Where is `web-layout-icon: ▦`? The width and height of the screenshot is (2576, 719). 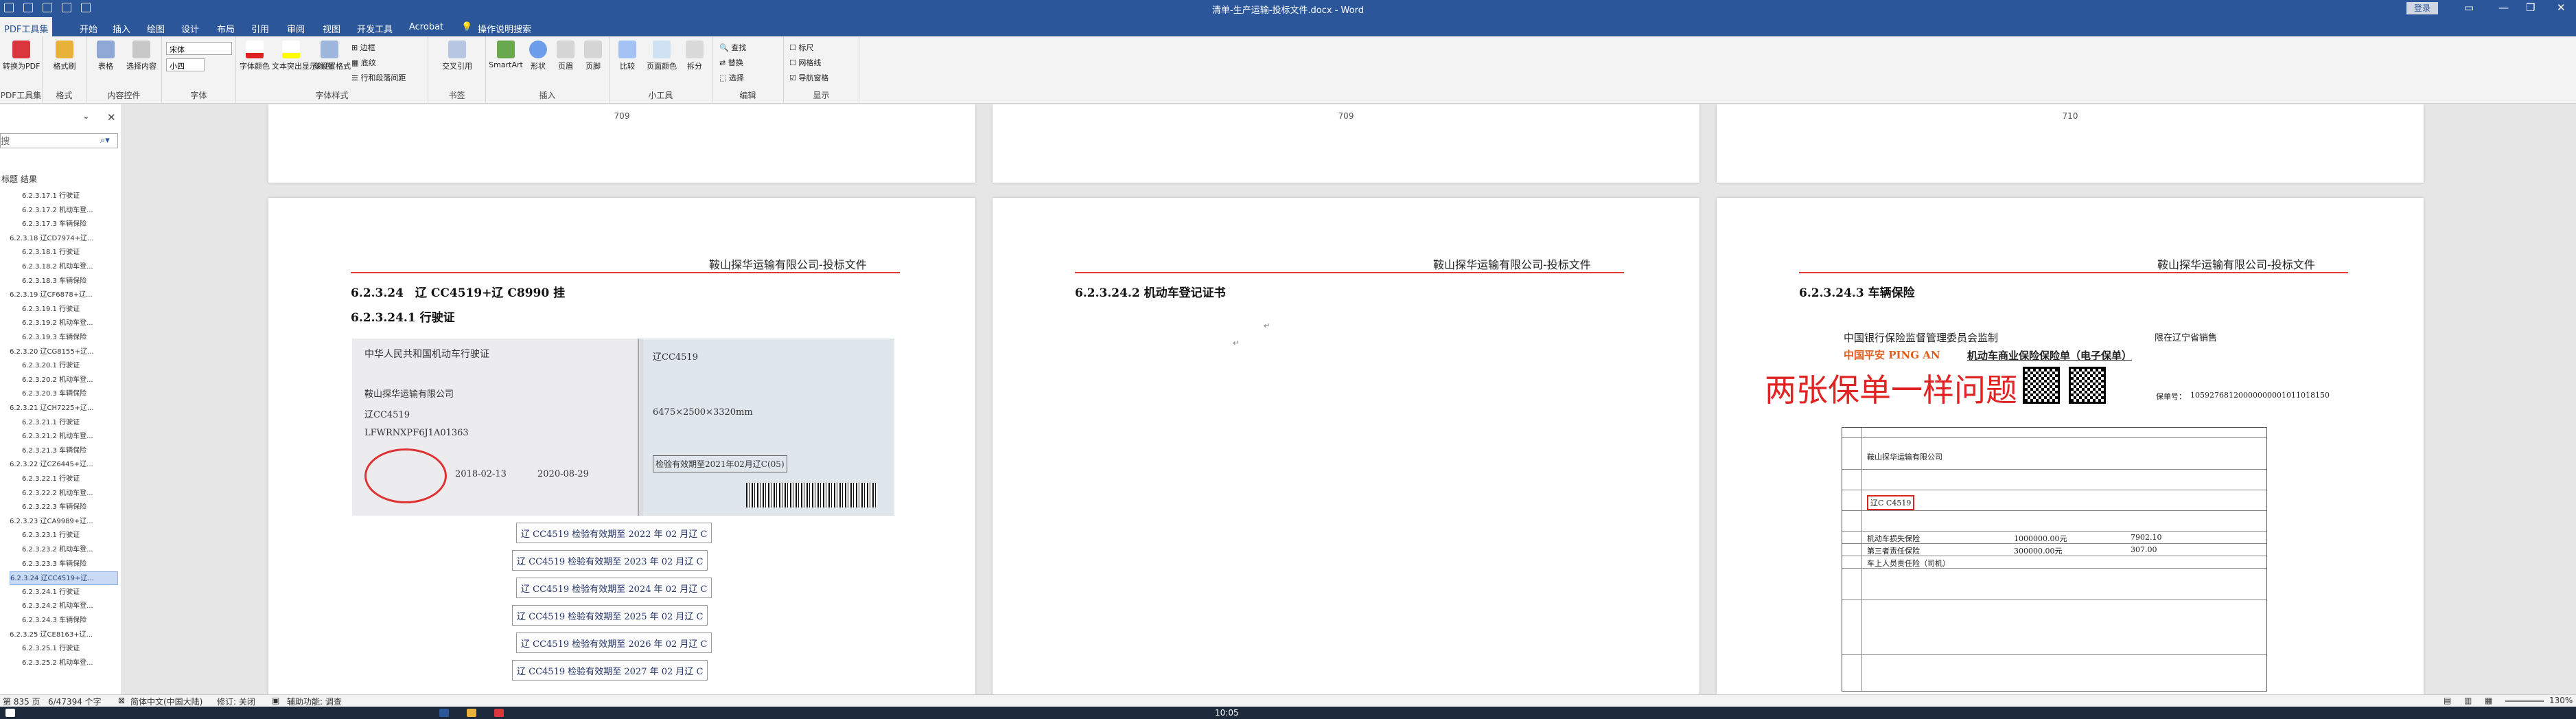 web-layout-icon: ▦ is located at coordinates (2488, 700).